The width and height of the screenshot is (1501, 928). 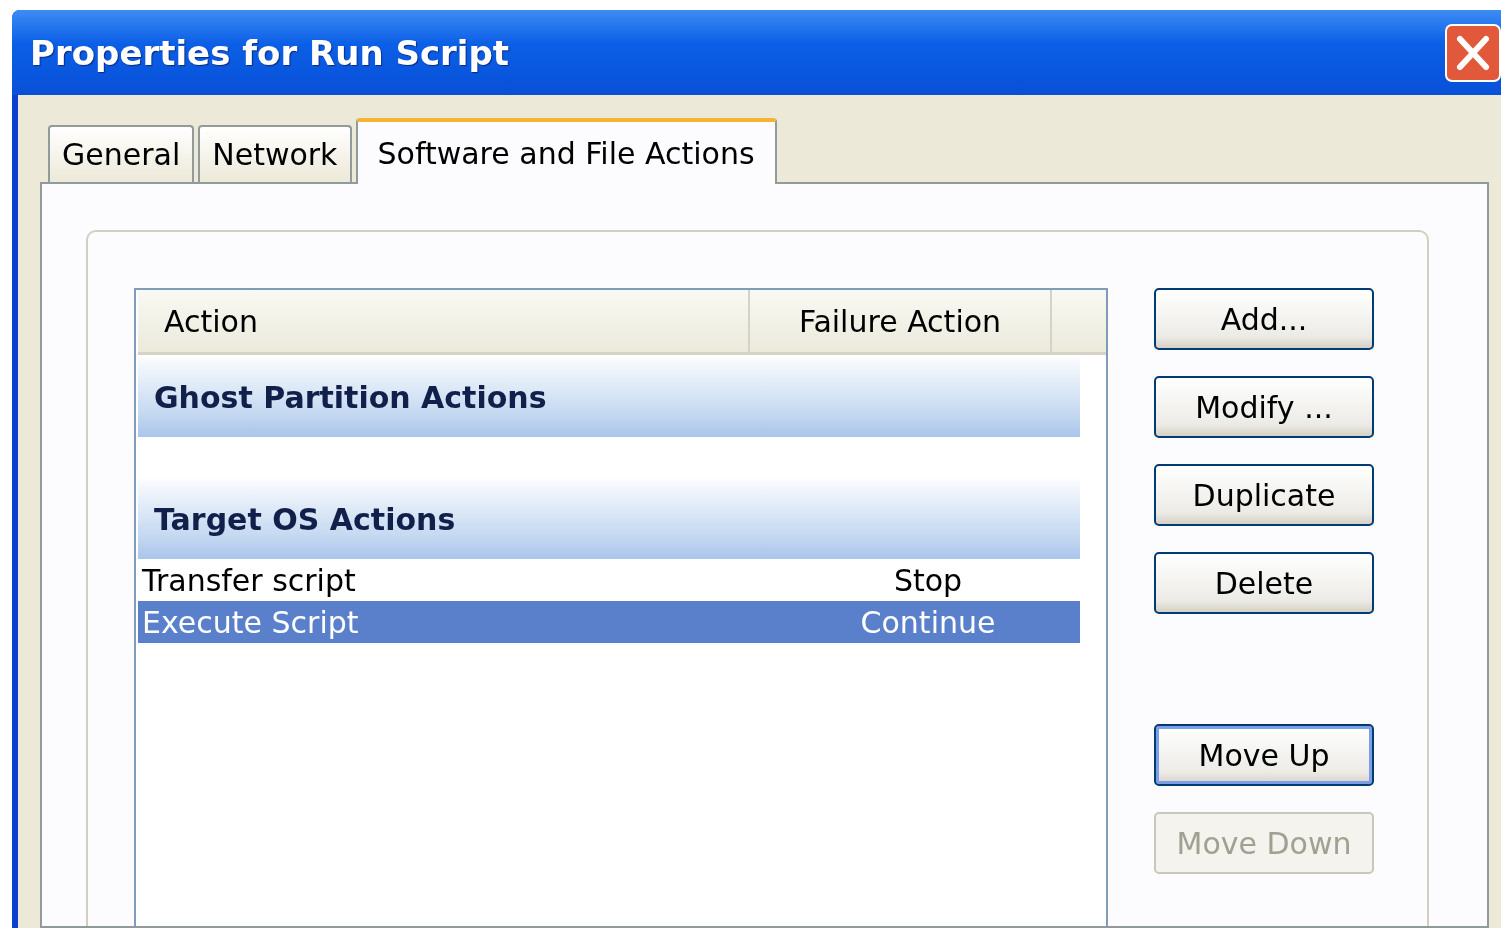 What do you see at coordinates (250, 622) in the screenshot?
I see `action-cell-text: Execute Script` at bounding box center [250, 622].